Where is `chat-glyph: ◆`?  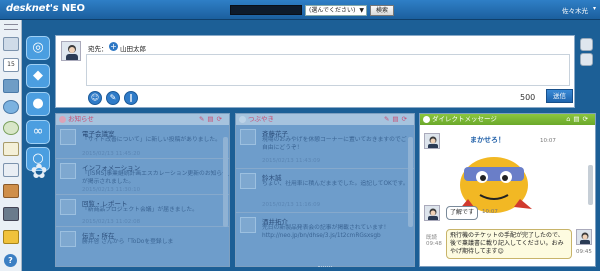 chat-glyph: ◆ is located at coordinates (38, 75).